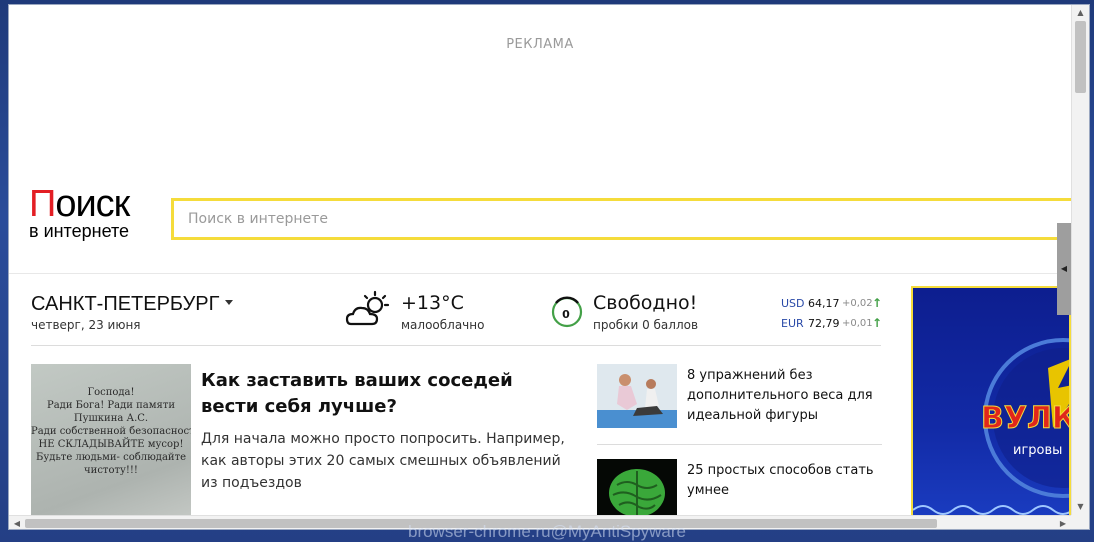 The height and width of the screenshot is (542, 1094). I want to click on ad-tagline-text: игровы, so click(1037, 450).